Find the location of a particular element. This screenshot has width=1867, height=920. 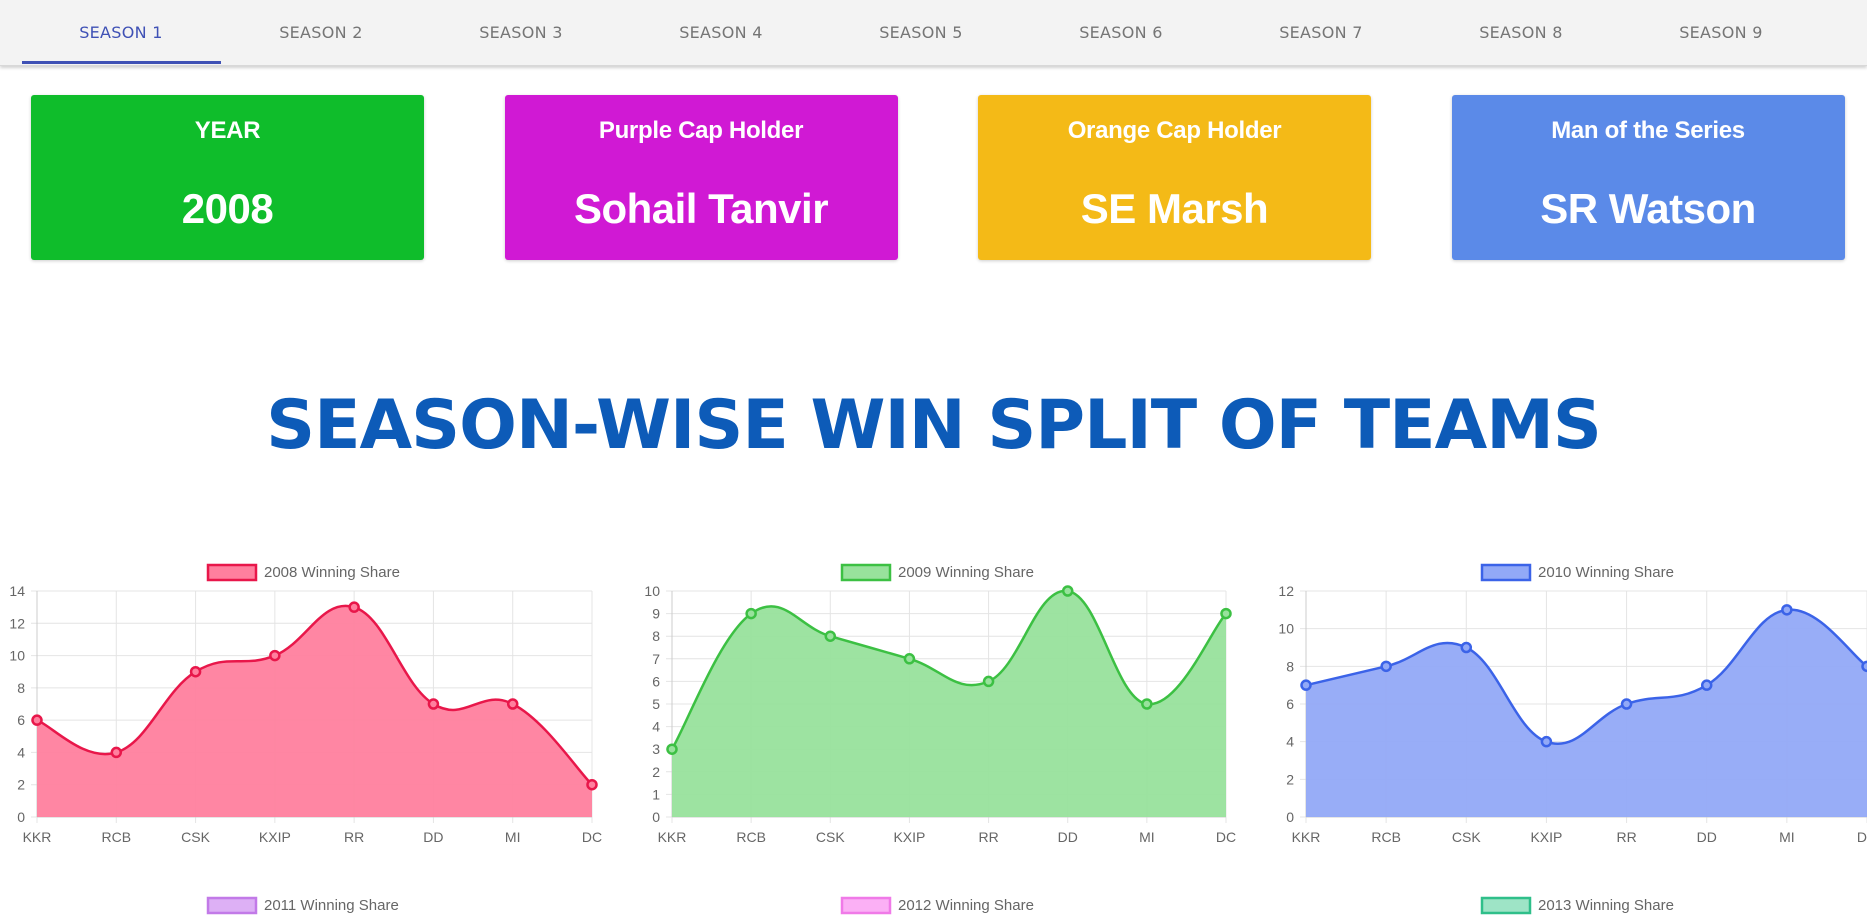

chart-legend: 2010 Winning Share is located at coordinates (1577, 572).